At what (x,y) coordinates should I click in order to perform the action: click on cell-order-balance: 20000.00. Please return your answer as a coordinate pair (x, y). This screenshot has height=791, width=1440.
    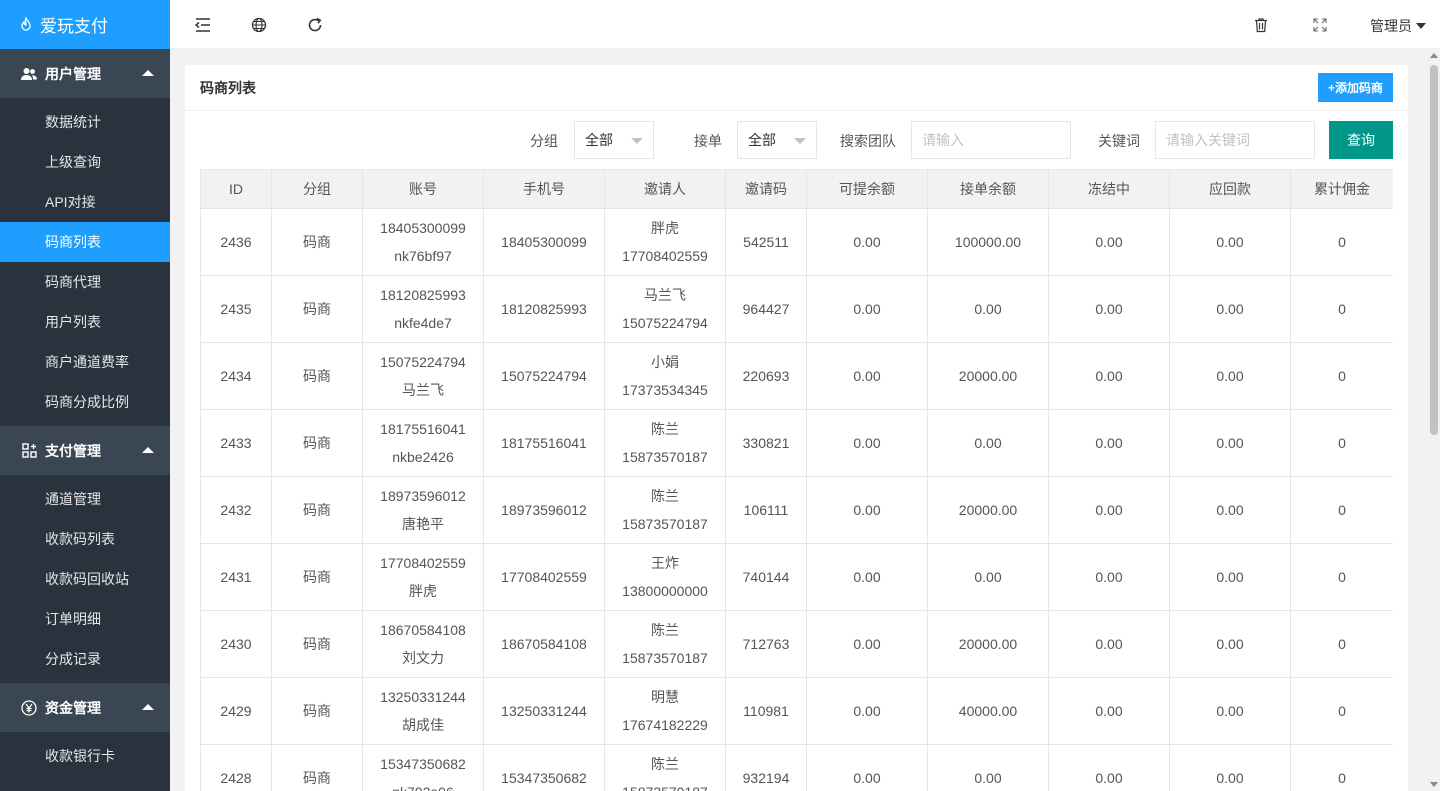
    Looking at the image, I should click on (988, 644).